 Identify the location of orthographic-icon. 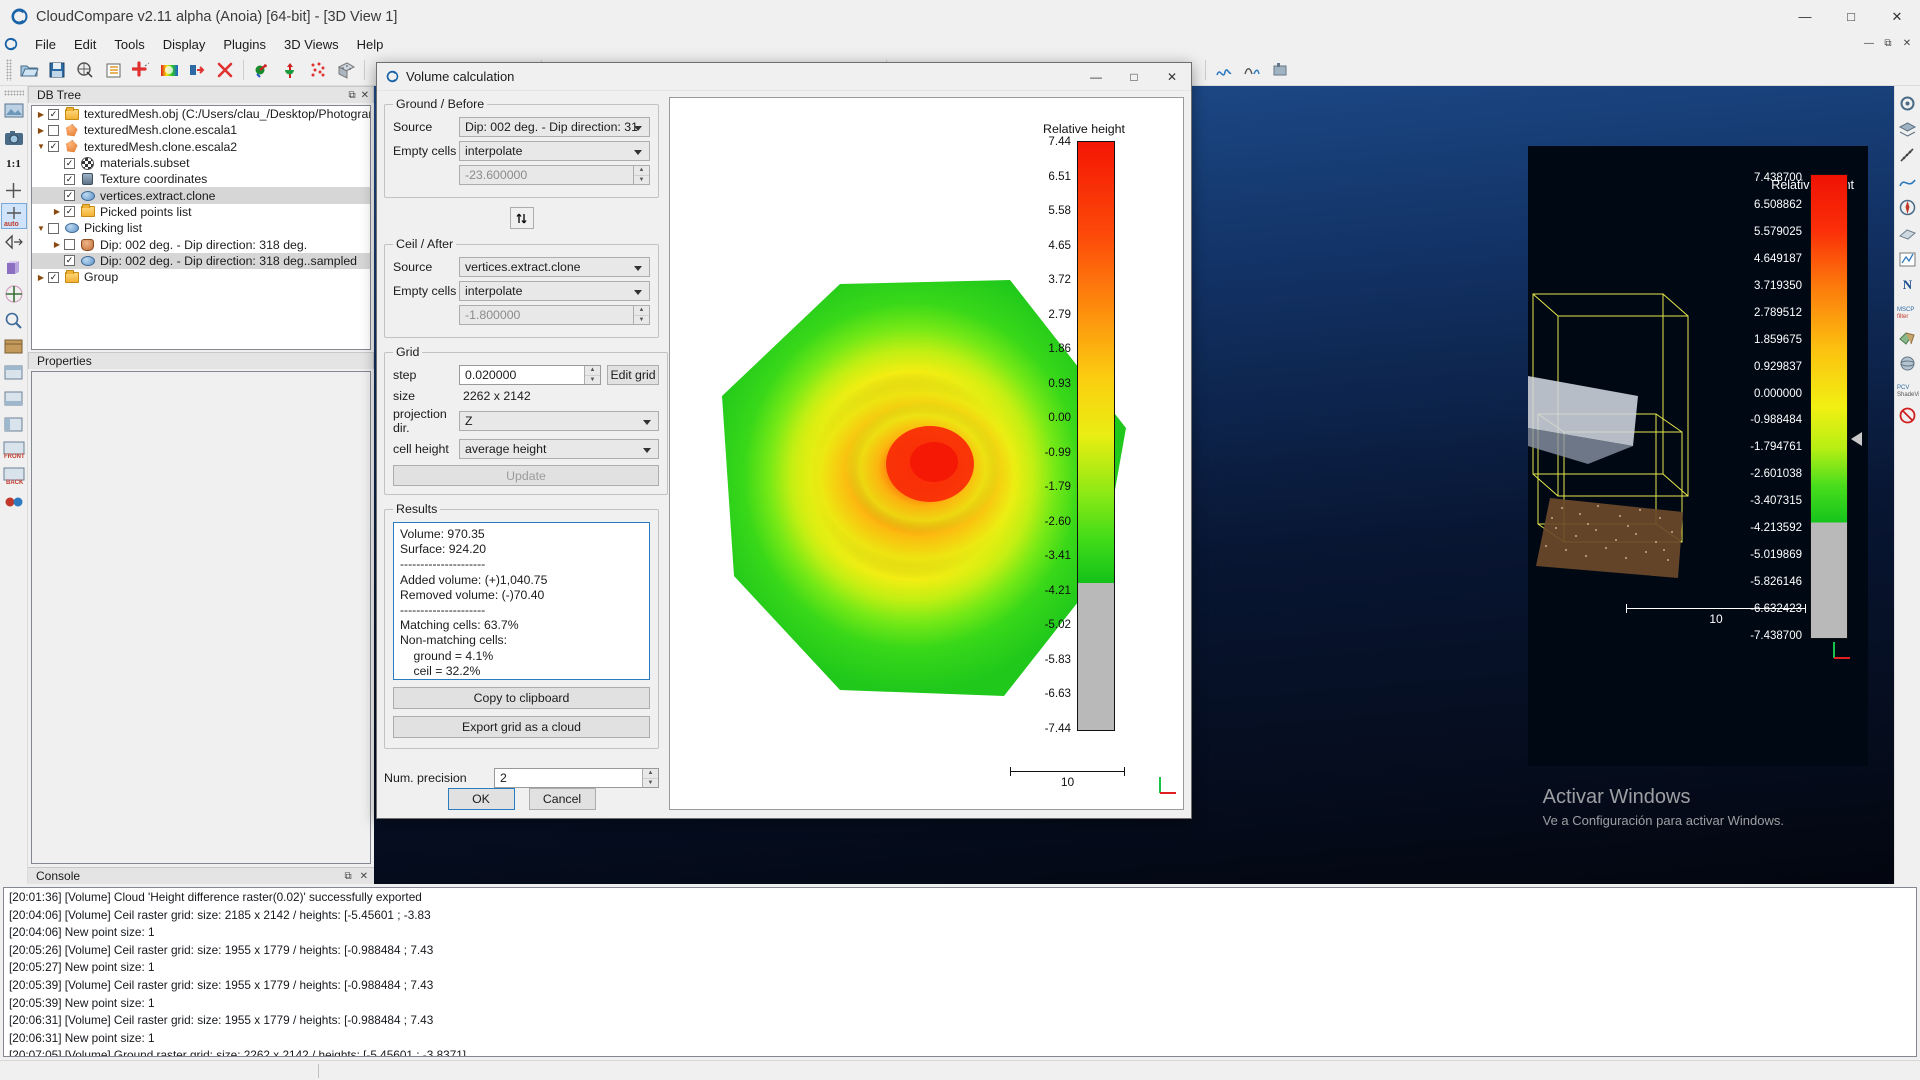
(14, 268).